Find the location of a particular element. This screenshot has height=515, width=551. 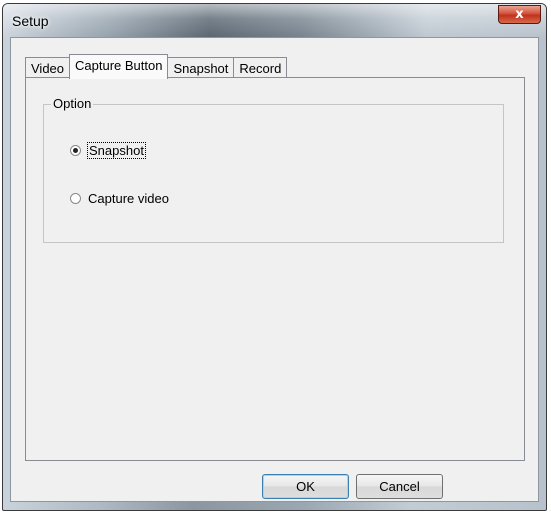

capture-video-radio-label: Capture video is located at coordinates (128, 198).